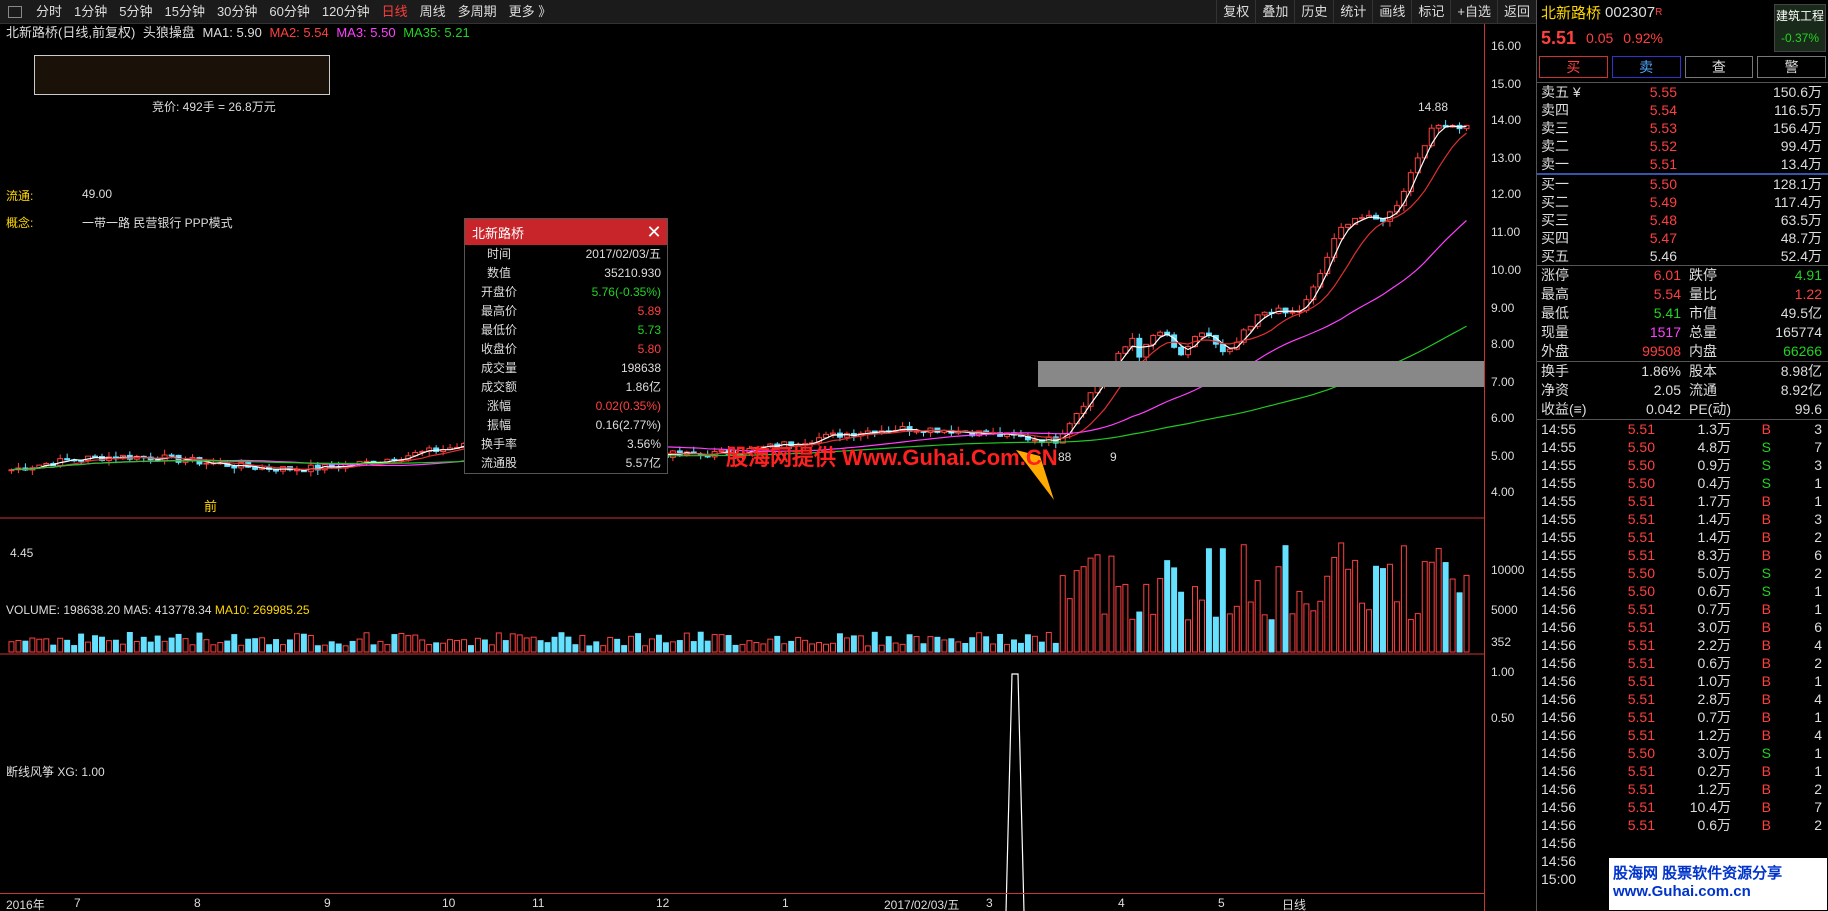 The width and height of the screenshot is (1828, 911). What do you see at coordinates (1797, 184) in the screenshot?
I see `order-volume: 128.1万` at bounding box center [1797, 184].